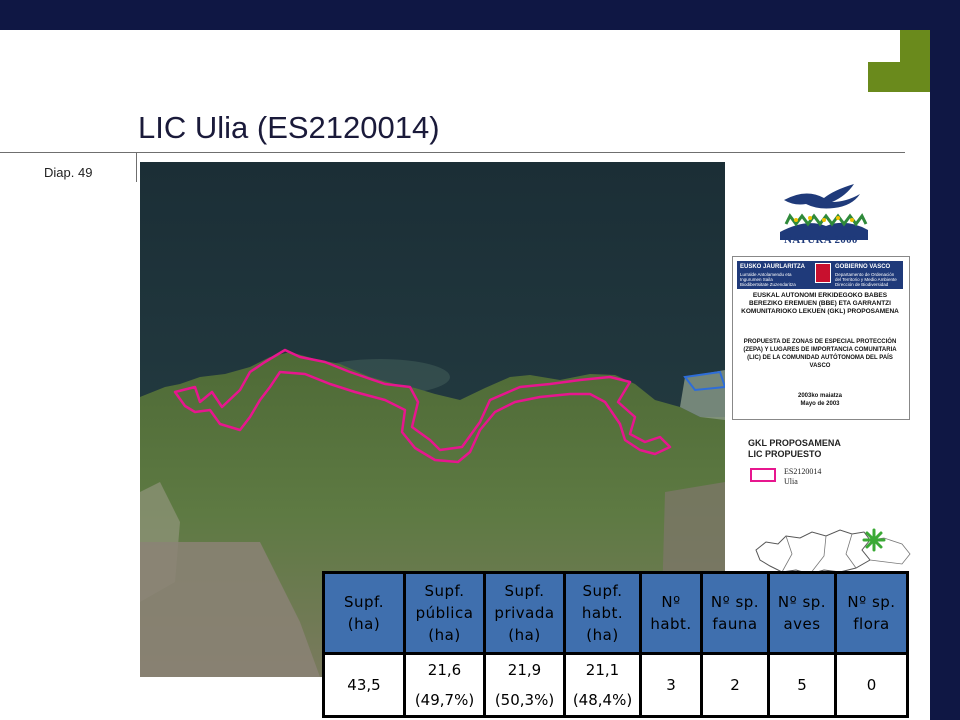  What do you see at coordinates (863, 267) in the screenshot?
I see `government-name-es: GOBIERNO VASCO` at bounding box center [863, 267].